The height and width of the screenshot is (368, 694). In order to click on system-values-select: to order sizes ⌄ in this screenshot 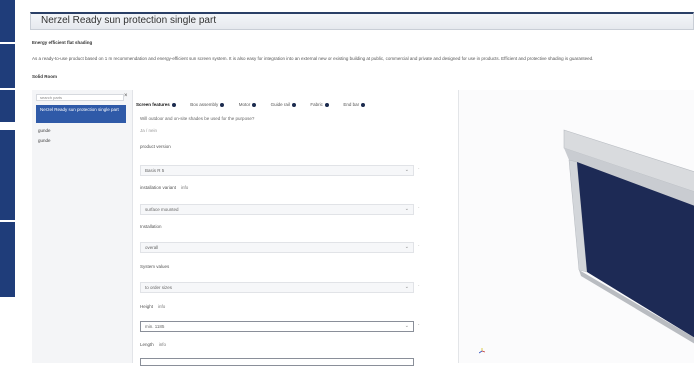, I will do `click(277, 287)`.